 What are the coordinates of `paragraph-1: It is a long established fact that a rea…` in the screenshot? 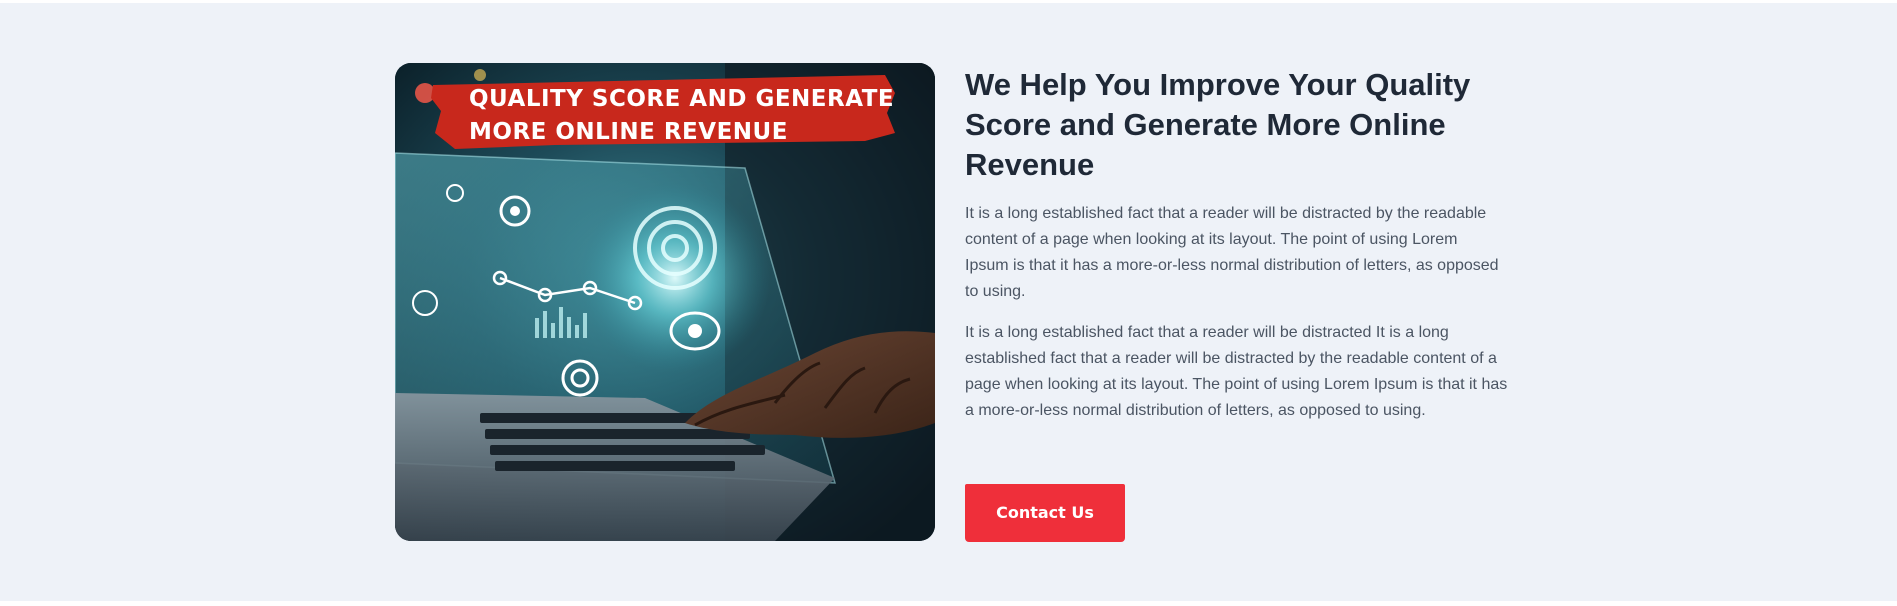 It's located at (1232, 252).